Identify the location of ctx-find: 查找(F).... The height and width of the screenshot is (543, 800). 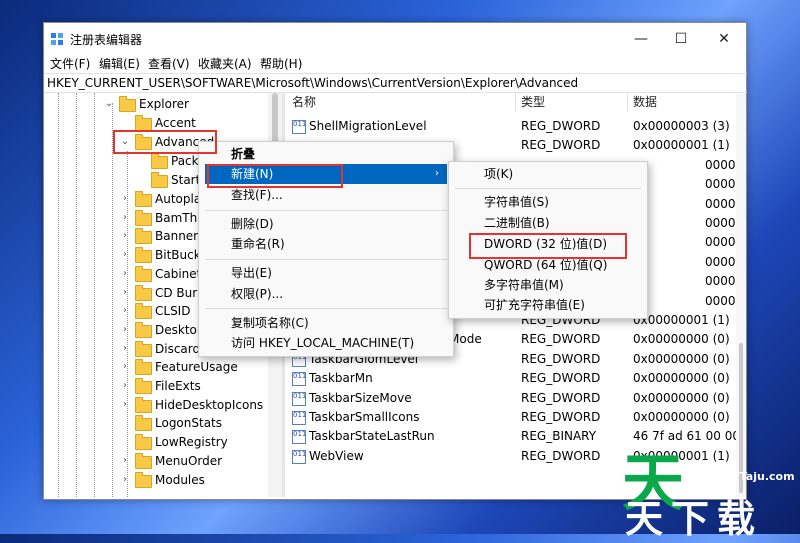
(257, 195).